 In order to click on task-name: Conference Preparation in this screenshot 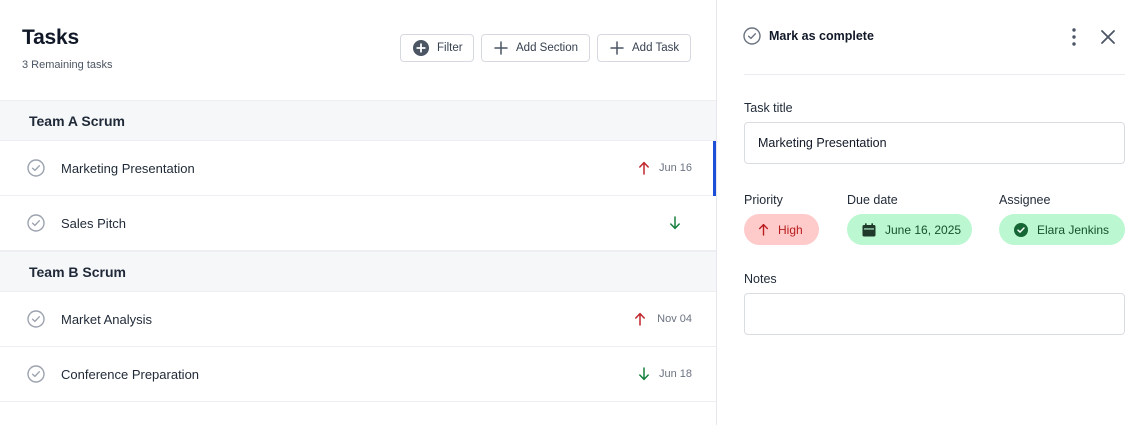, I will do `click(130, 374)`.